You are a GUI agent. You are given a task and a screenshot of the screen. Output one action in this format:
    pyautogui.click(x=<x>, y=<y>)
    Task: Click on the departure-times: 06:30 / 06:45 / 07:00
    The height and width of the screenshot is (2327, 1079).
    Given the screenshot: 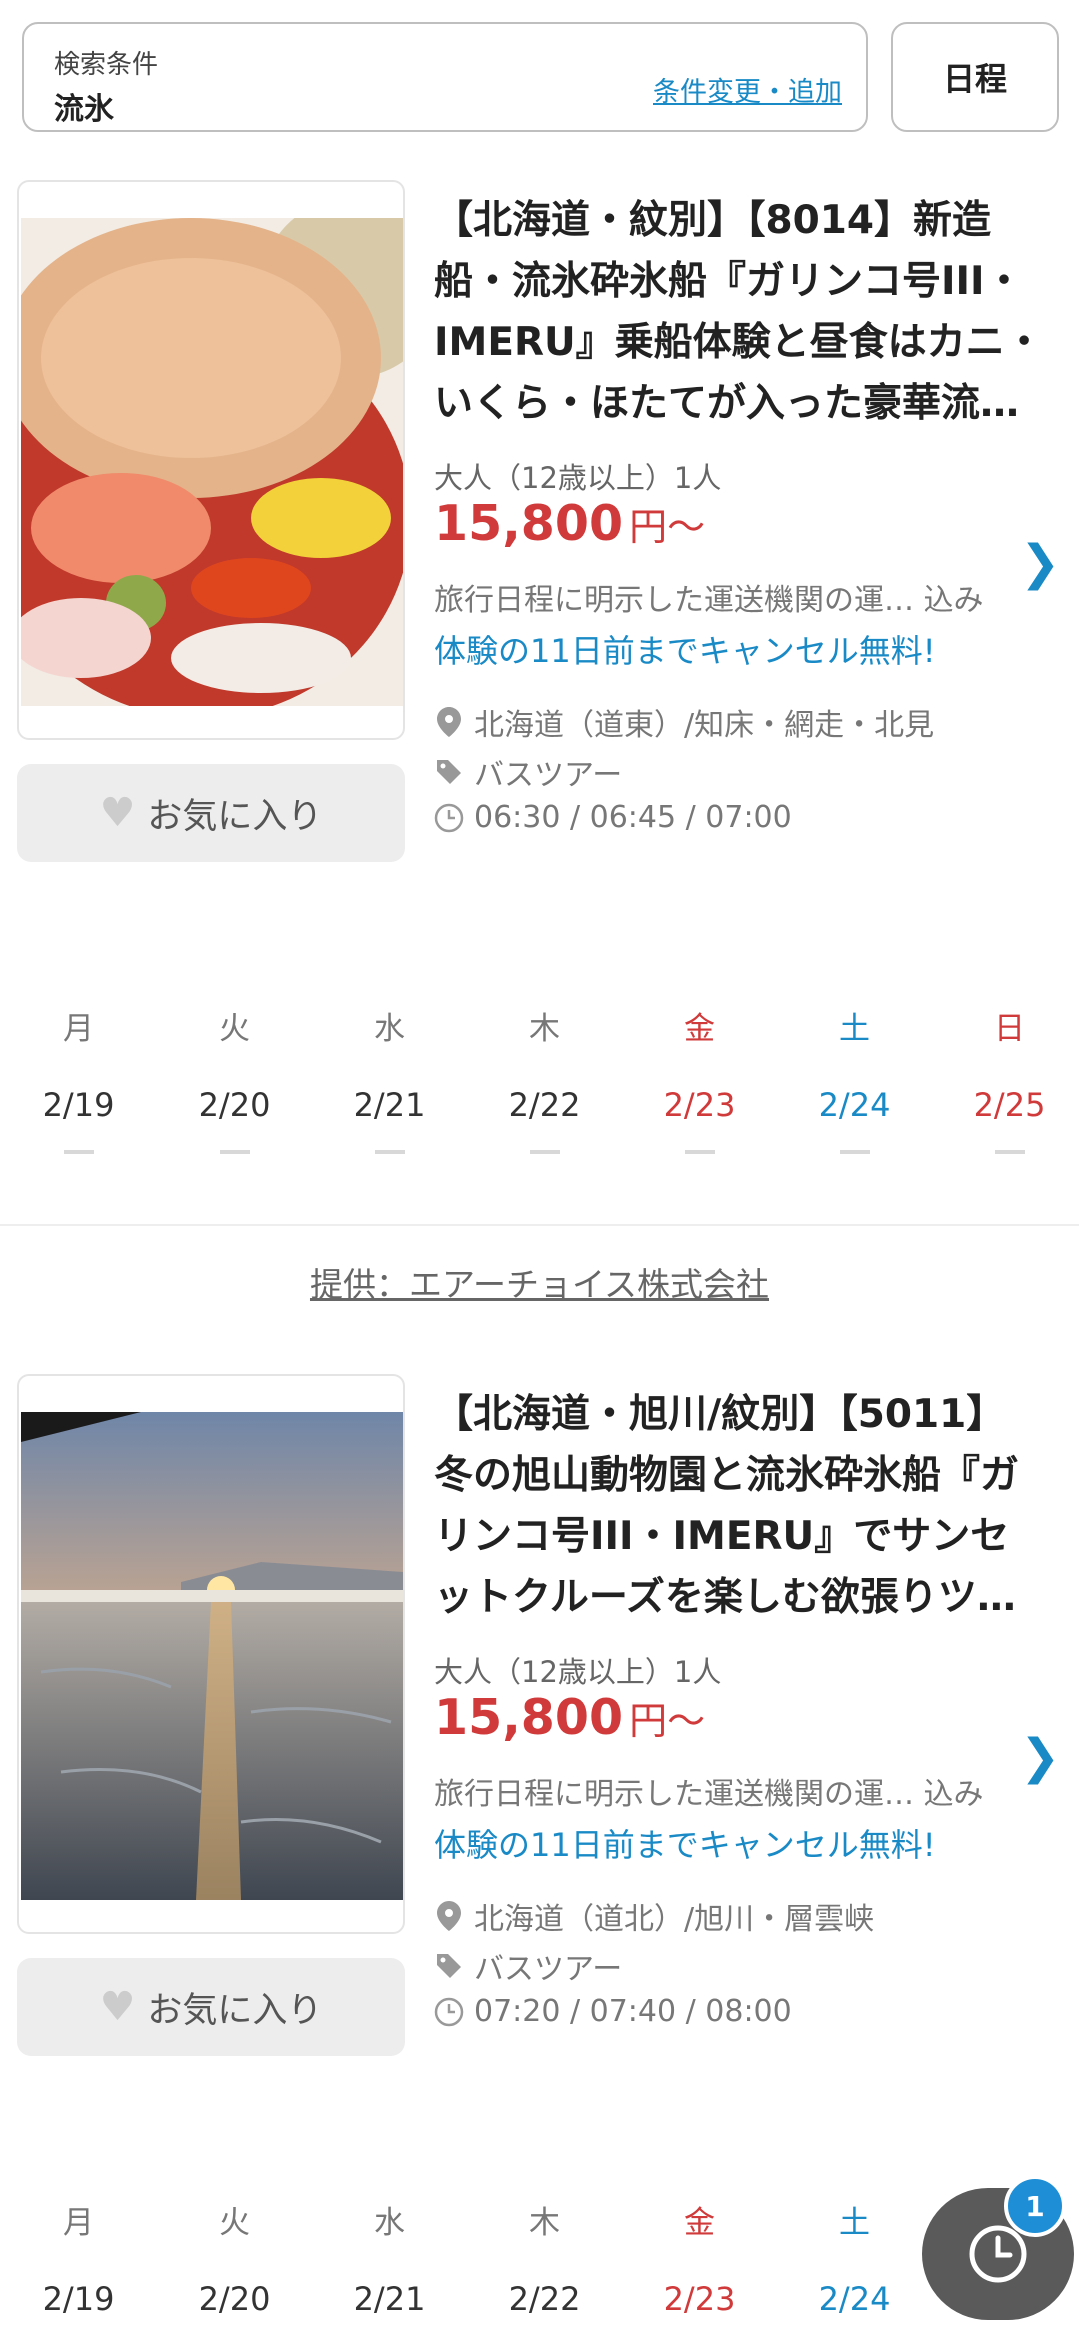 What is the action you would take?
    pyautogui.click(x=633, y=817)
    